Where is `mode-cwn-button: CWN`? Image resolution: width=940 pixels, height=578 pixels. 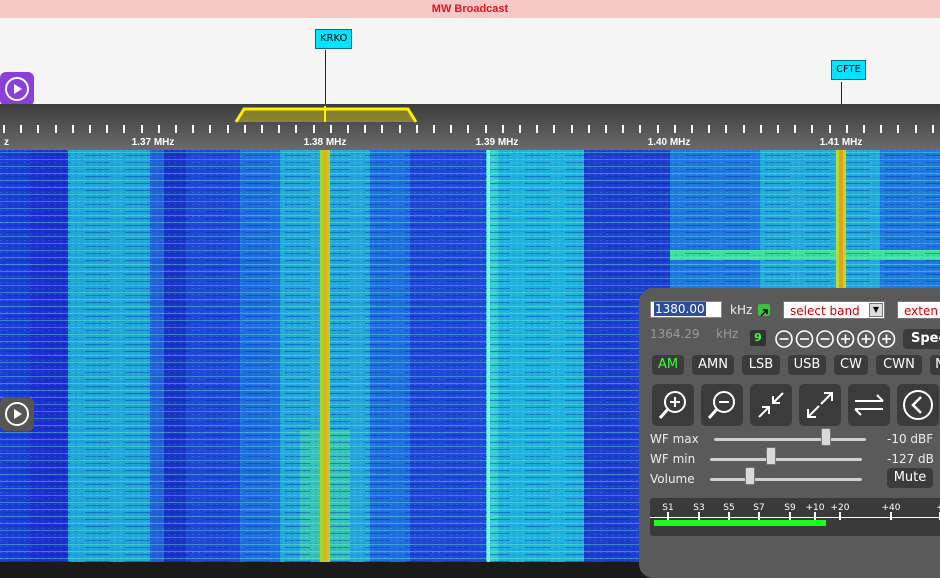
mode-cwn-button: CWN is located at coordinates (899, 365).